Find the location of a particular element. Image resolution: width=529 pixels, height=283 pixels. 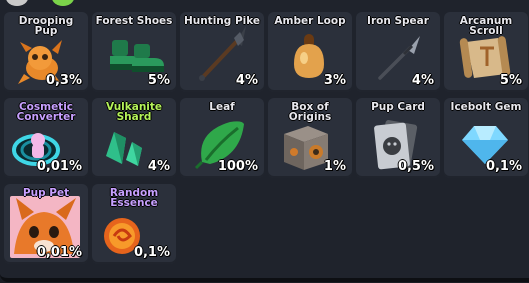

loot-tile-cosmetic-converter: Cosmetic Converter 0,01% is located at coordinates (46, 138).